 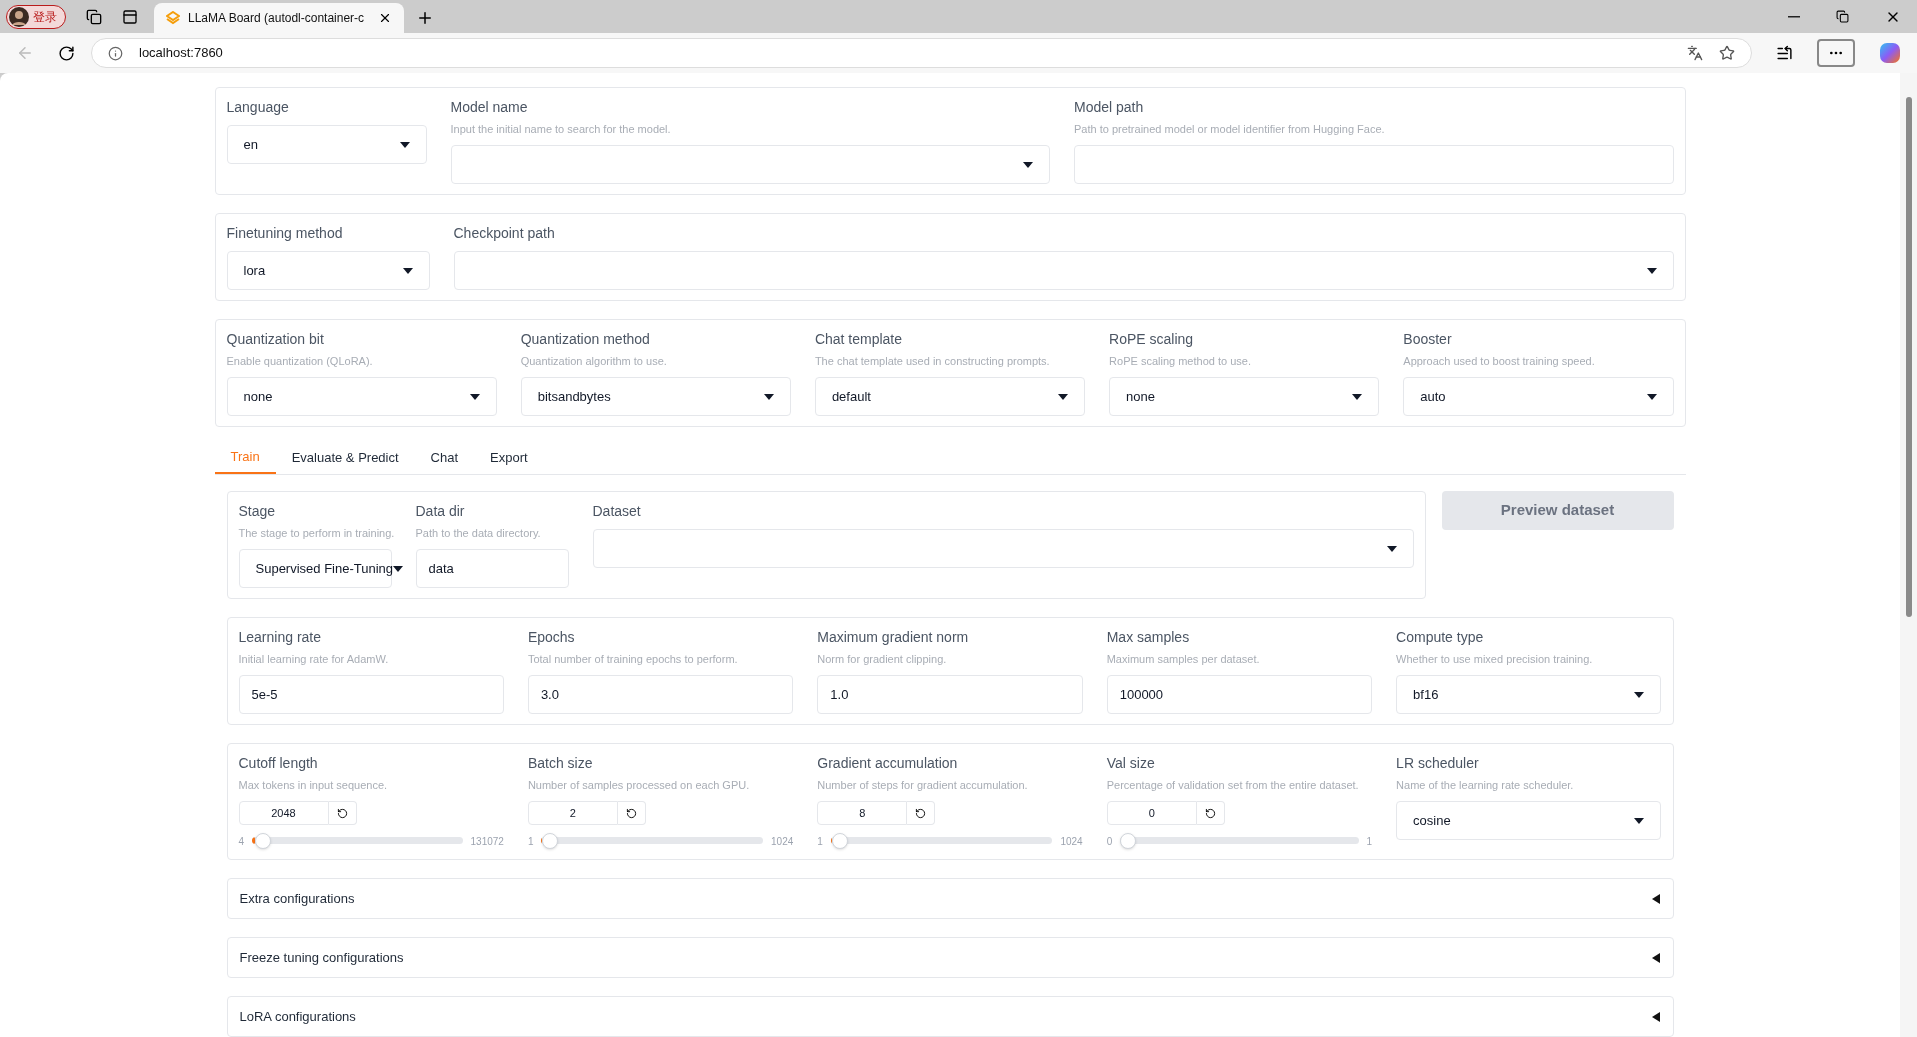 What do you see at coordinates (1131, 763) in the screenshot?
I see `field-label: Val size` at bounding box center [1131, 763].